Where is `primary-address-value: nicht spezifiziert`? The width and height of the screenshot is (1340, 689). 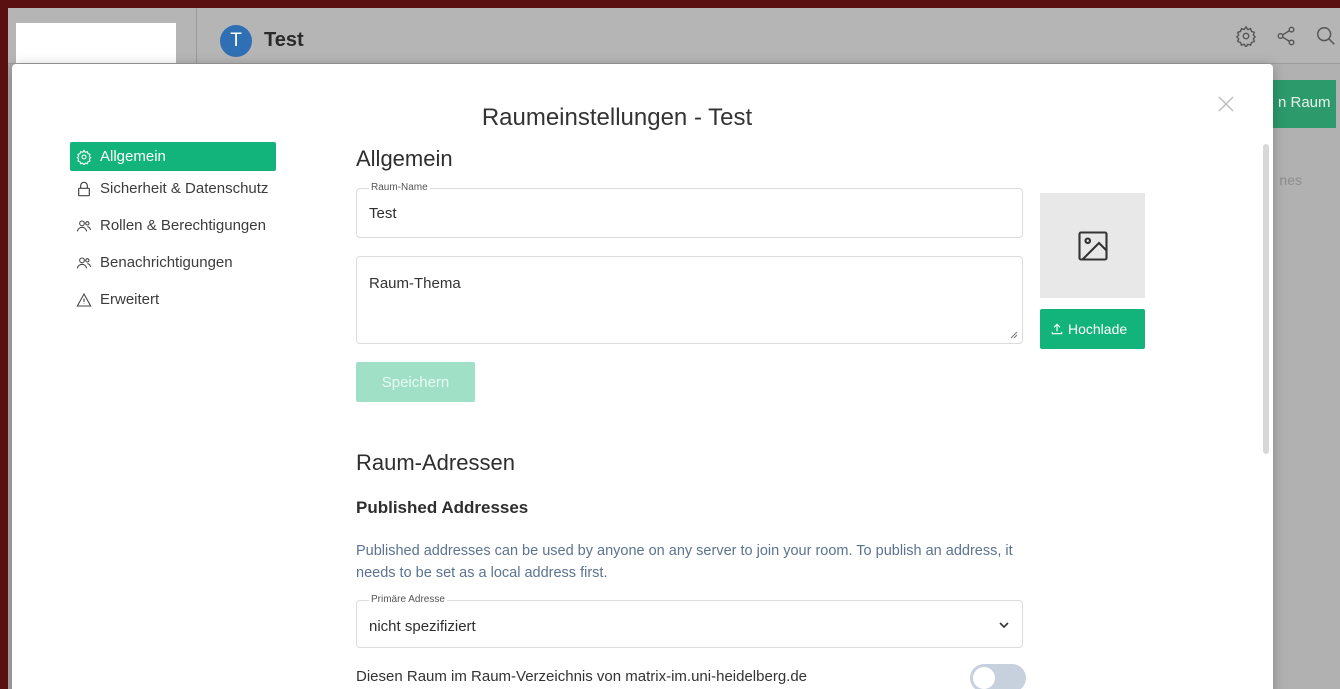 primary-address-value: nicht spezifiziert is located at coordinates (422, 626).